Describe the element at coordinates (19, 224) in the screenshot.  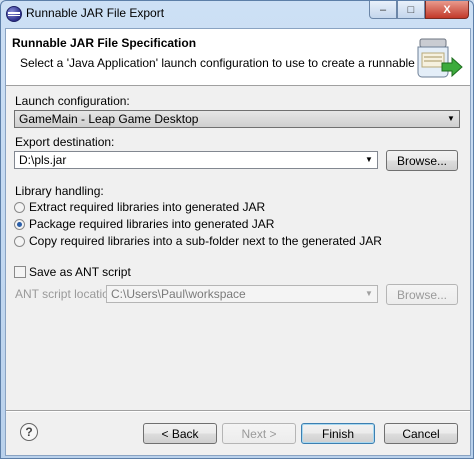
I see `package-libraries-radio` at that location.